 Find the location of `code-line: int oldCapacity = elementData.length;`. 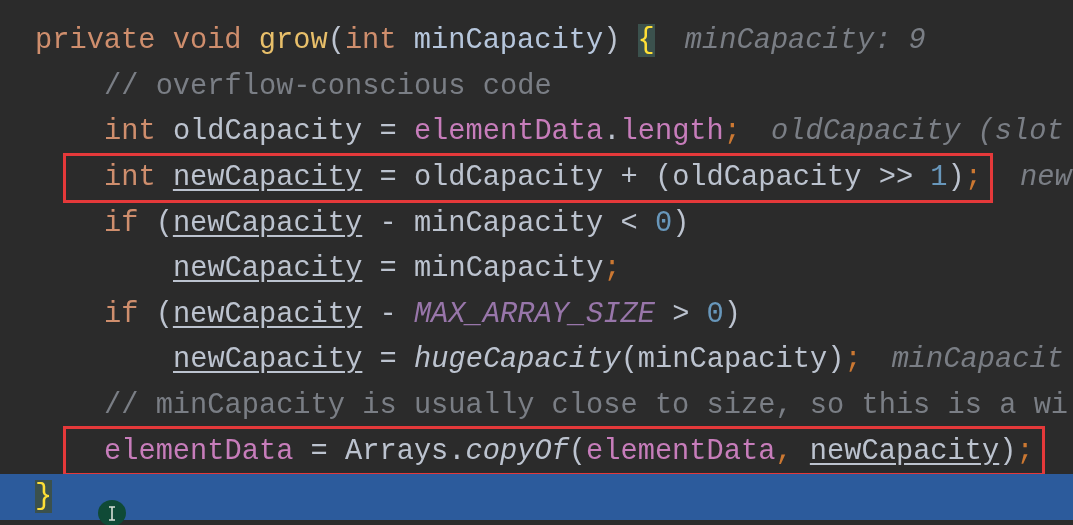

code-line: int oldCapacity = elementData.length; is located at coordinates (422, 132).